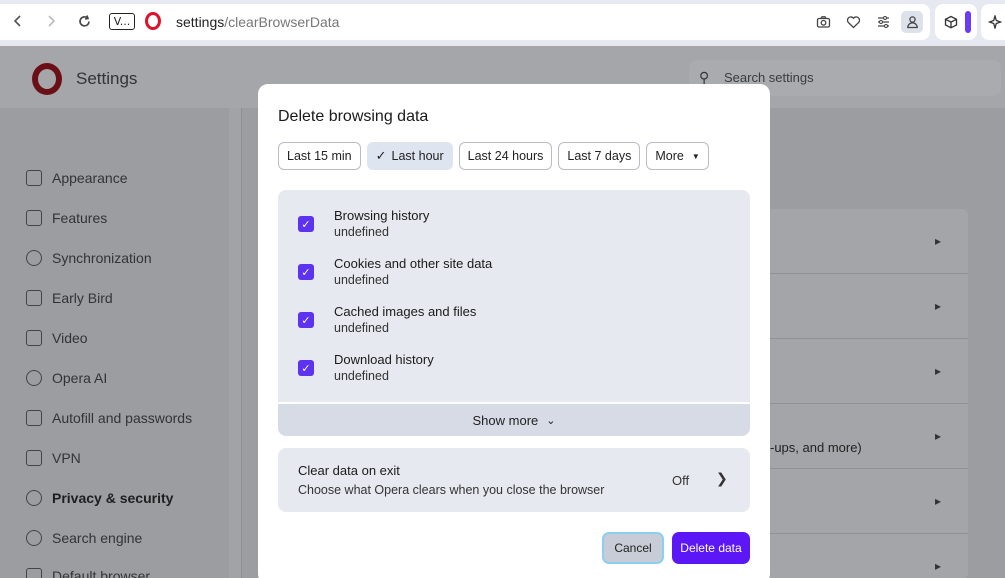 The image size is (1005, 578). I want to click on sidebar-item-search-engine: Search engine, so click(84, 538).